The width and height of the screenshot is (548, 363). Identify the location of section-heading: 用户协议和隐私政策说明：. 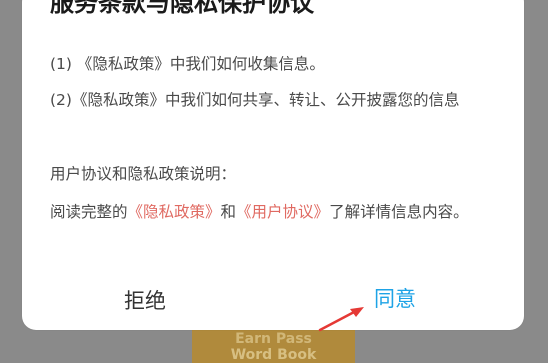
(143, 174).